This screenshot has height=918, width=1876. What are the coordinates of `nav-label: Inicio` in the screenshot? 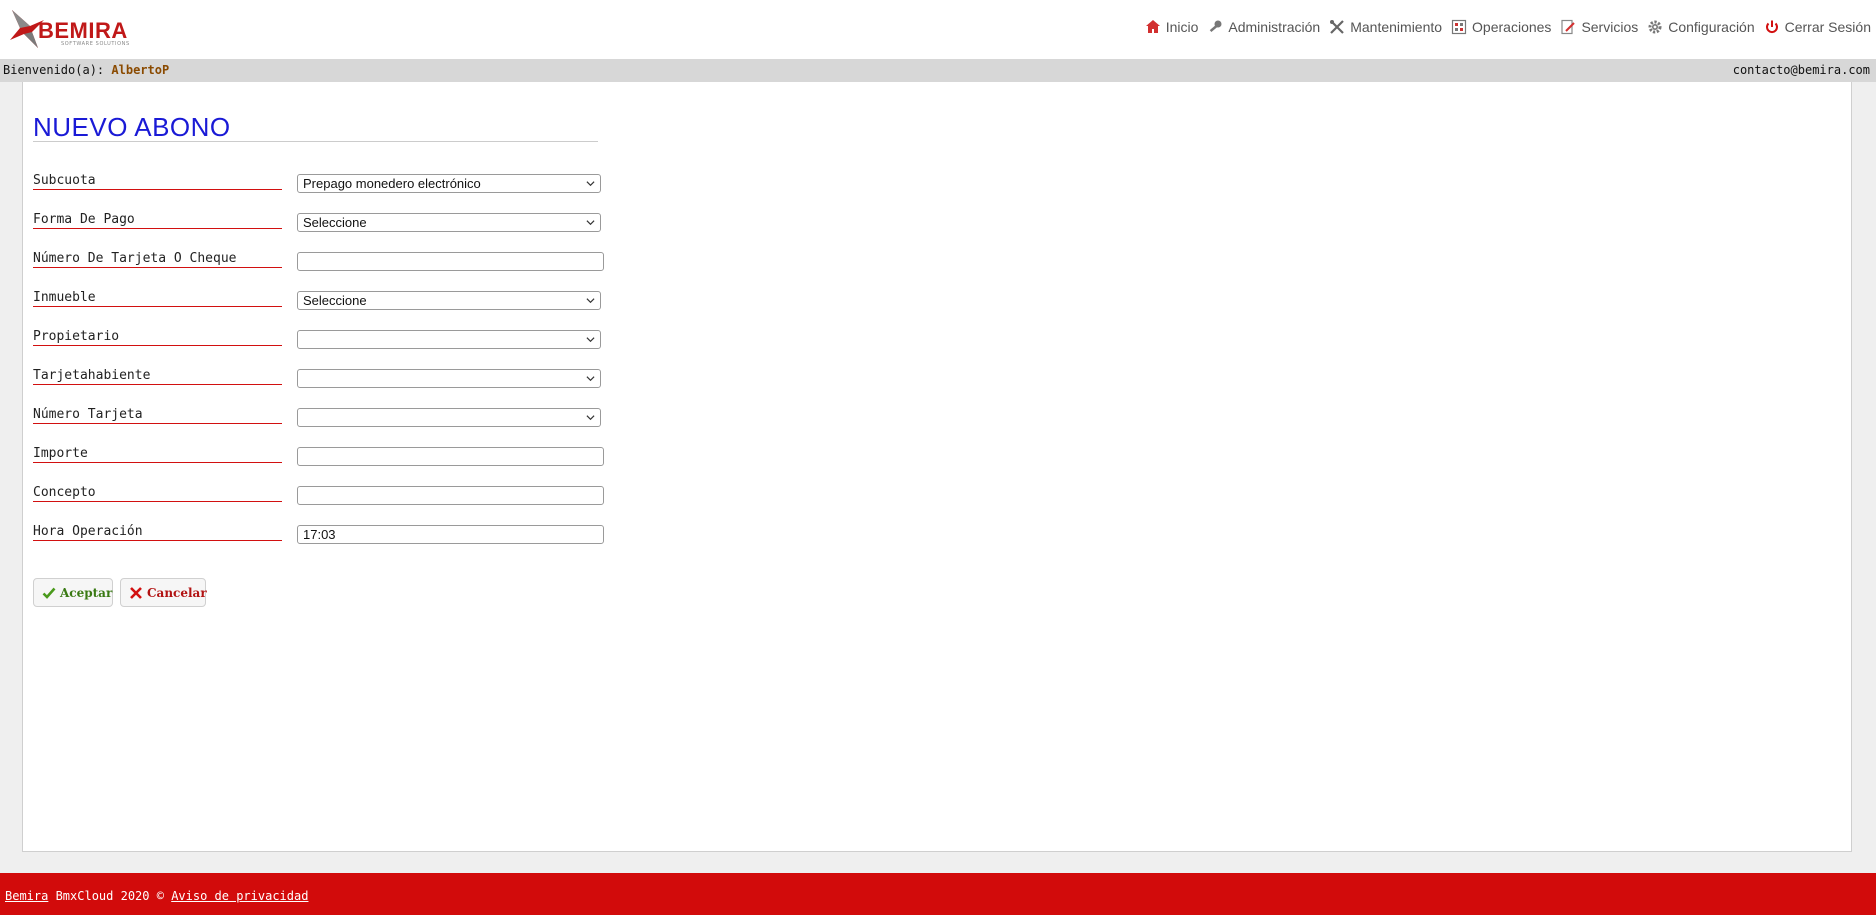 It's located at (1182, 27).